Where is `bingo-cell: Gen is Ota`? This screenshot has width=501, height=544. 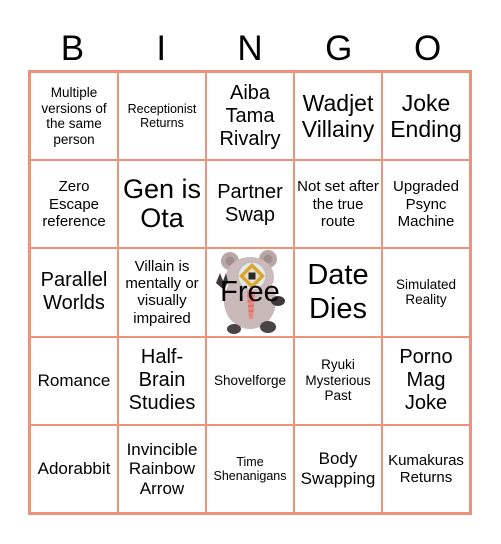 bingo-cell: Gen is Ota is located at coordinates (162, 204).